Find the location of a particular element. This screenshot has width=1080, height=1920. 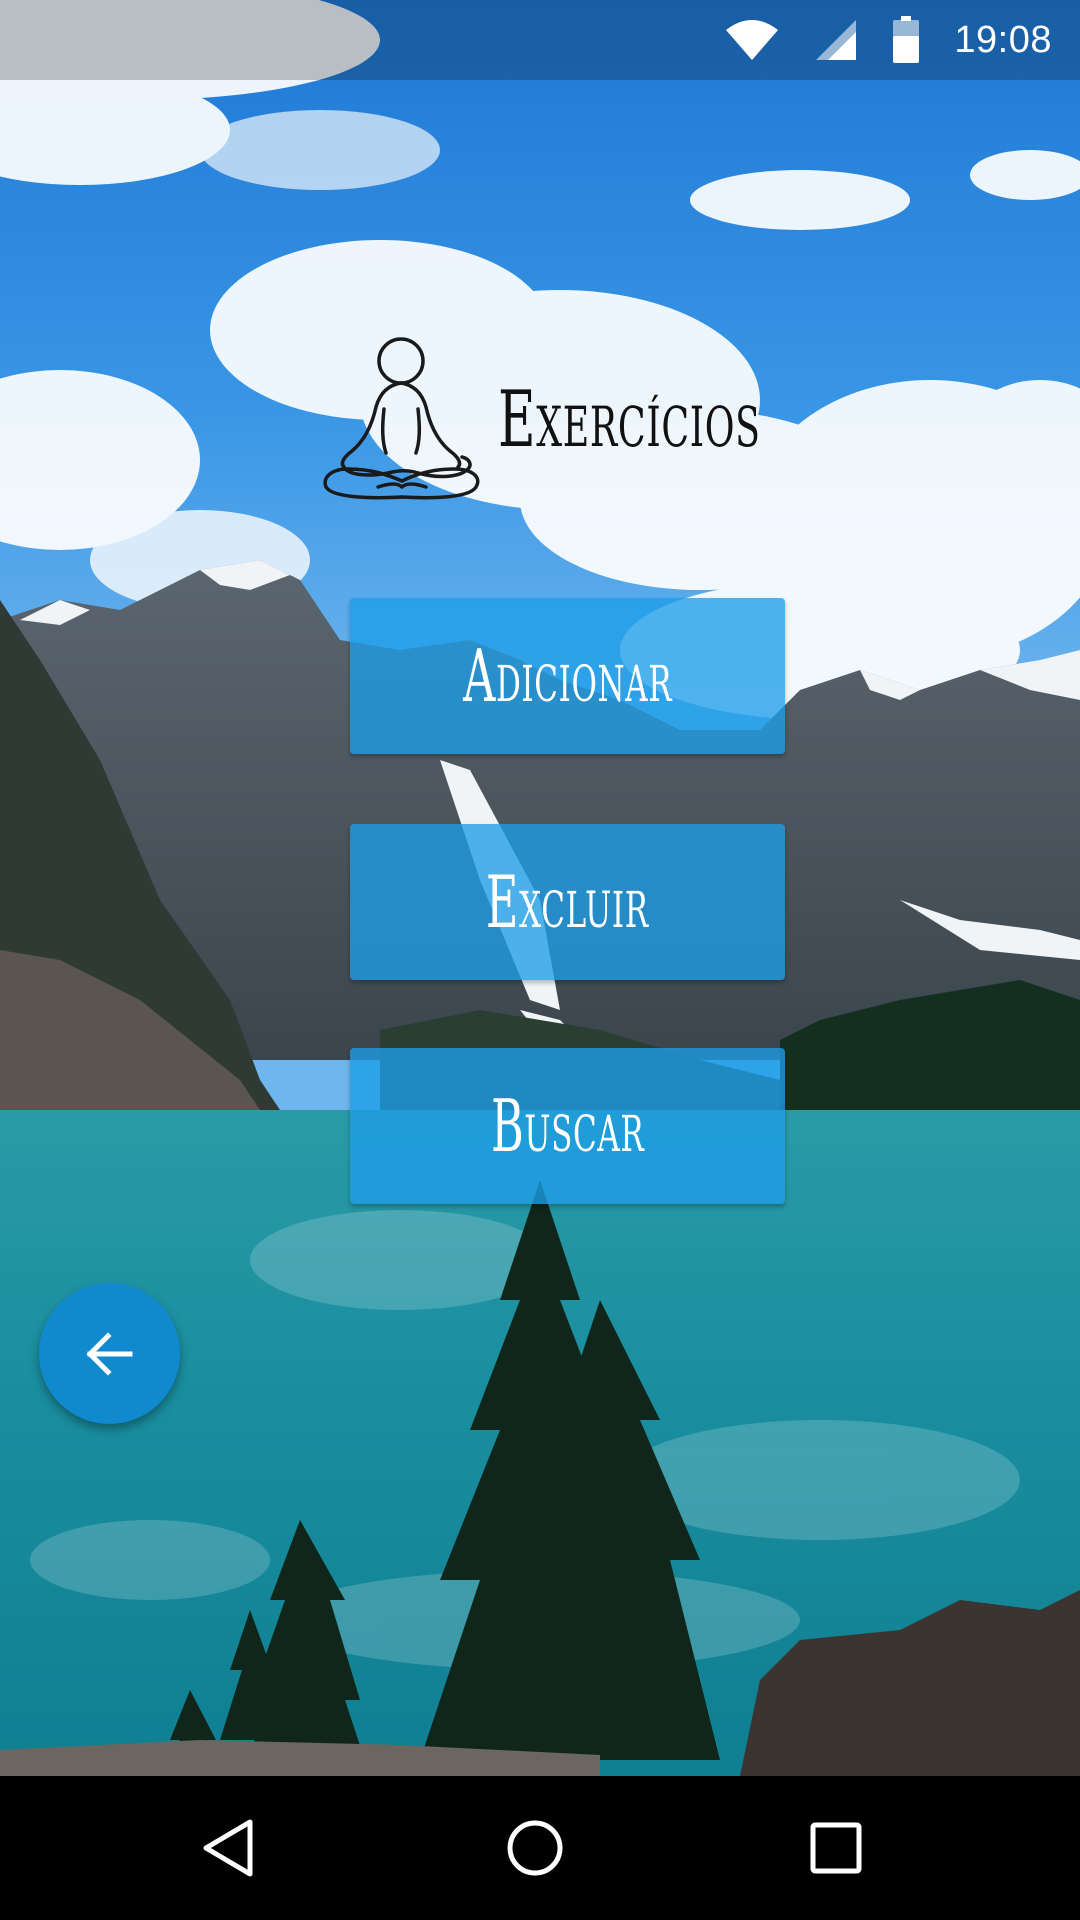

nav-home-button is located at coordinates (535, 1848).